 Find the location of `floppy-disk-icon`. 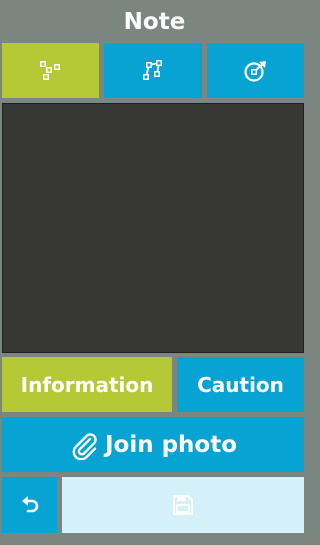

floppy-disk-icon is located at coordinates (183, 505).